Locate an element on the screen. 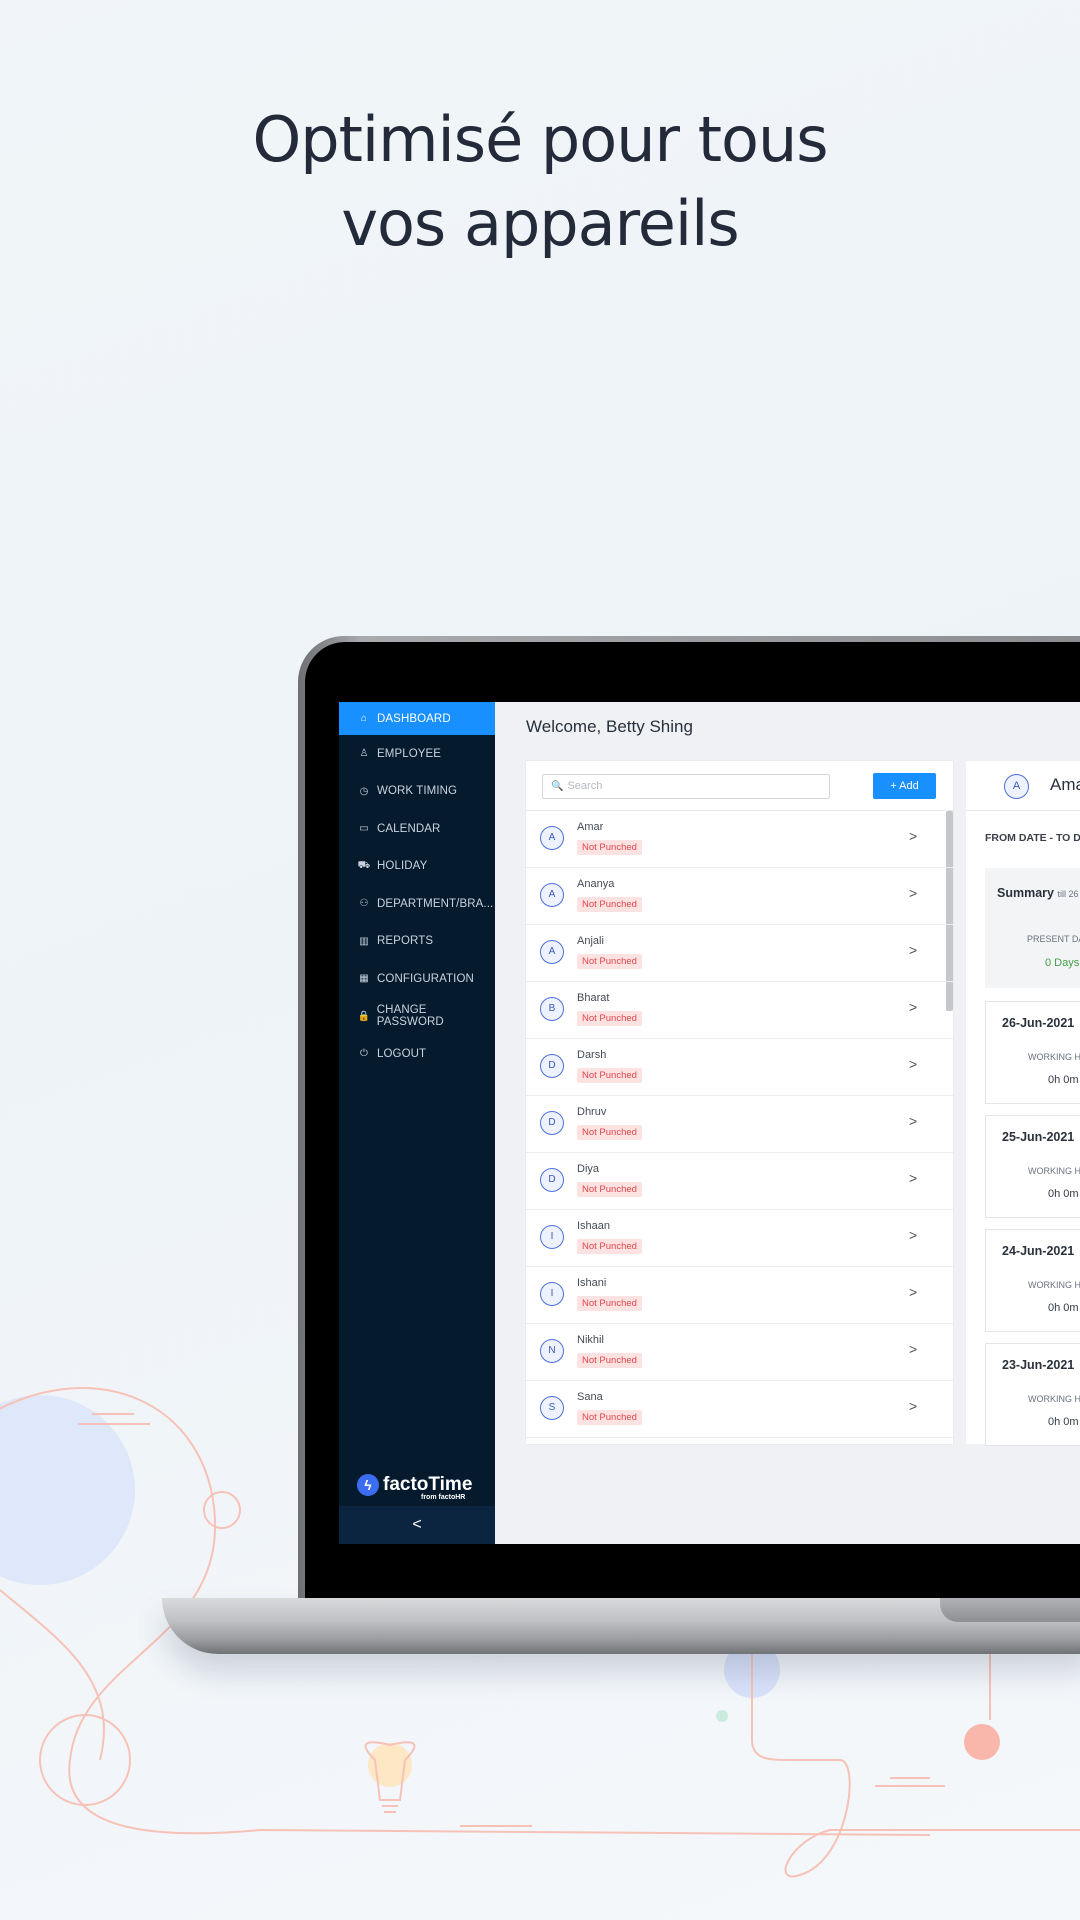 The width and height of the screenshot is (1080, 1920). detail-employee-name: Ama is located at coordinates (1065, 784).